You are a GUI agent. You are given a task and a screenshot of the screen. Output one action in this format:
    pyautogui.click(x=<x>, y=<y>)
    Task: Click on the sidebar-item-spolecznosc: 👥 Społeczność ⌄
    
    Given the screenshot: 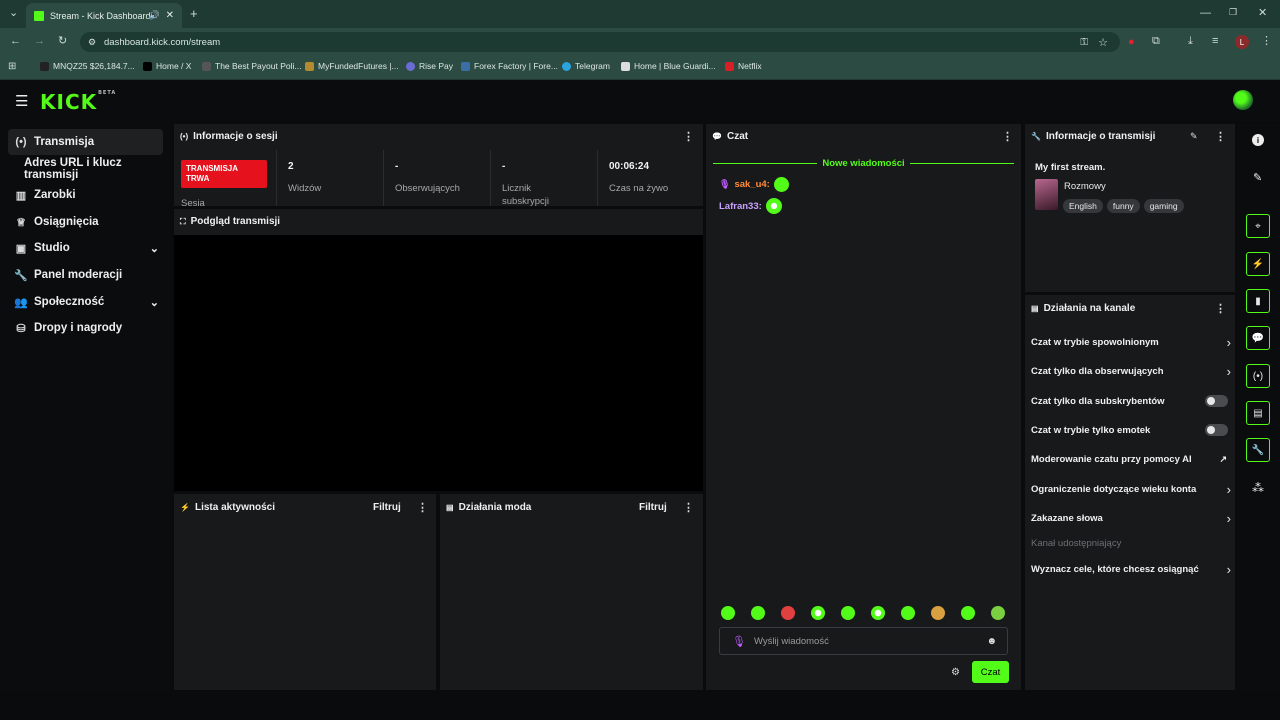 What is the action you would take?
    pyautogui.click(x=85, y=302)
    